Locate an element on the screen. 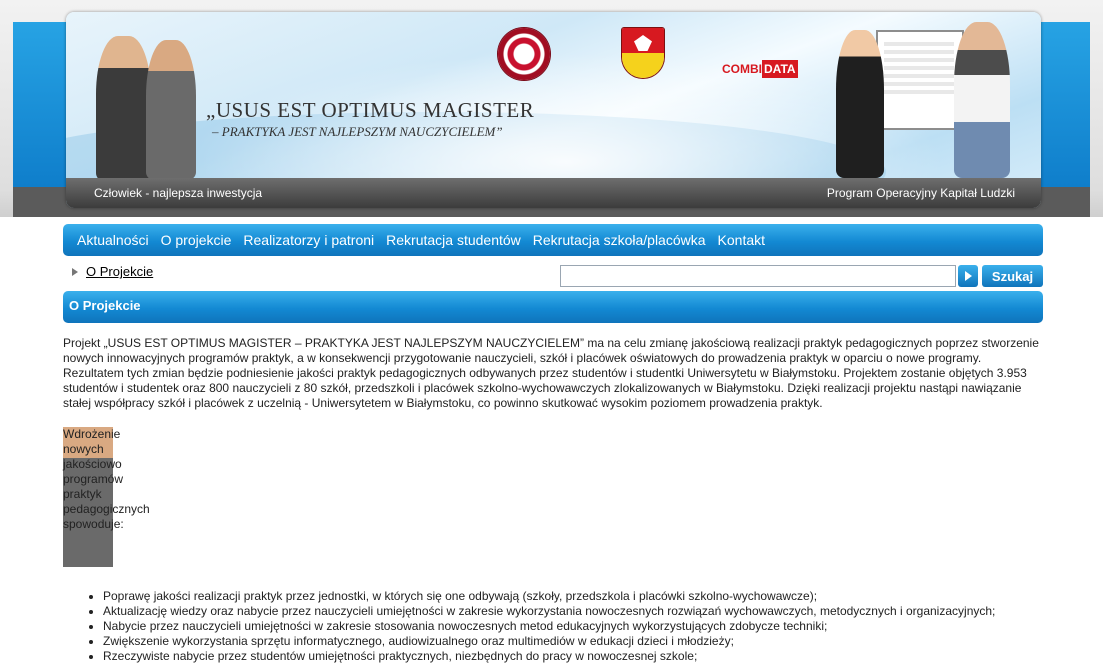 This screenshot has height=664, width=1103. student-photo-right is located at coordinates (982, 100).